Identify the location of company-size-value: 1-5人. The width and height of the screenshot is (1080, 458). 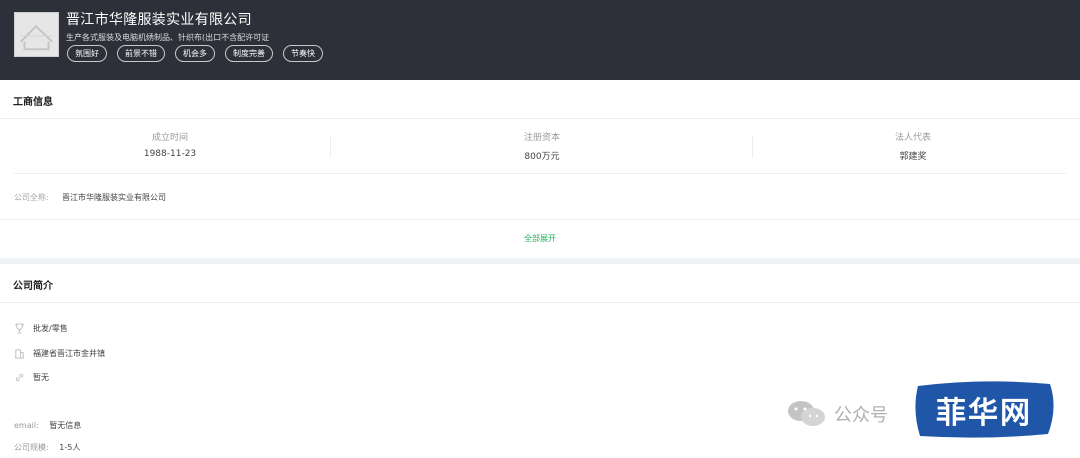
(70, 447).